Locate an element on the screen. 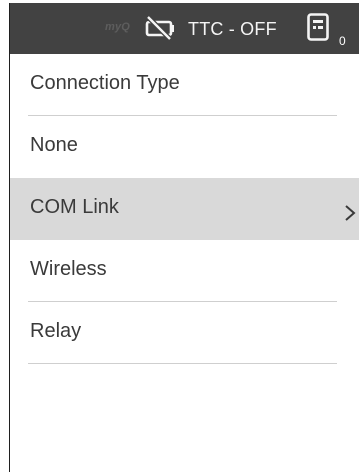 This screenshot has height=472, width=359. handheld-device-icon is located at coordinates (318, 27).